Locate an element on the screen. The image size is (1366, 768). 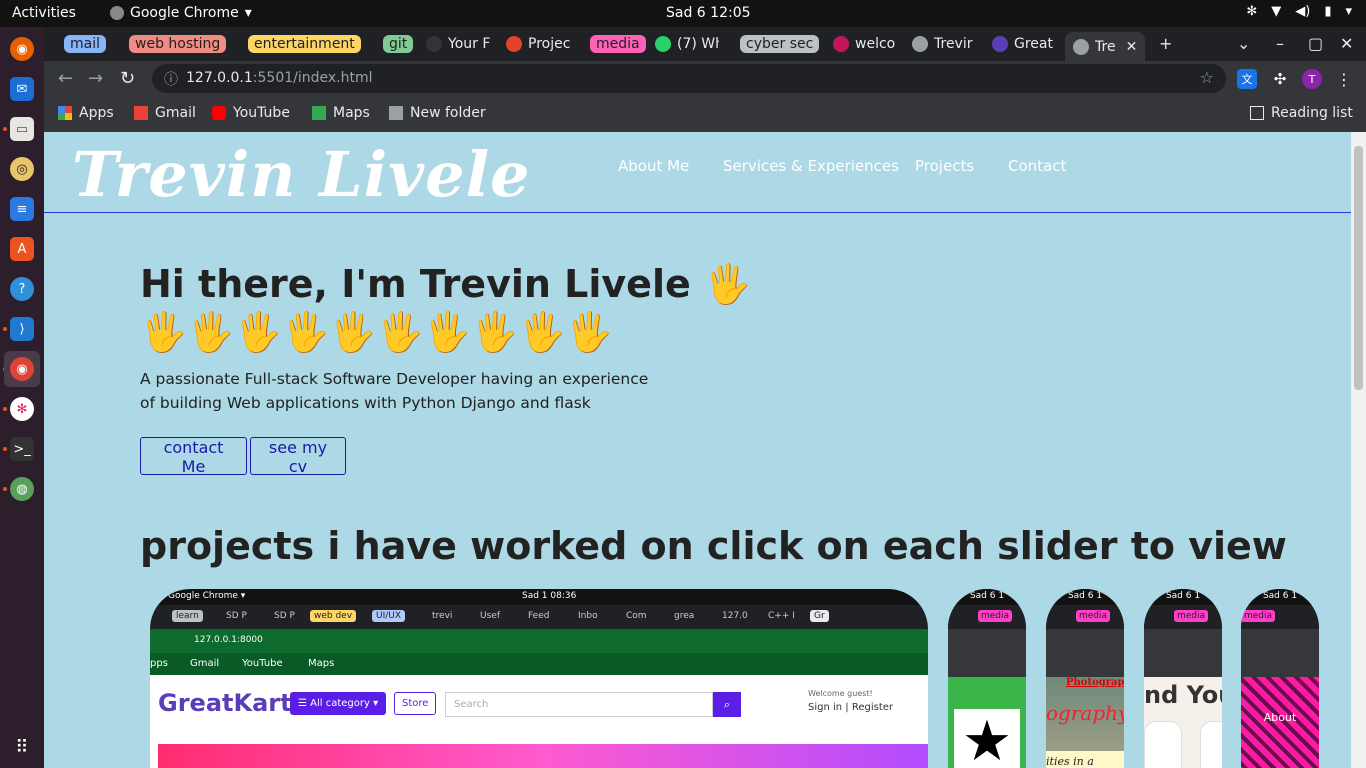
terminal-icon: >_ is located at coordinates (22, 449).